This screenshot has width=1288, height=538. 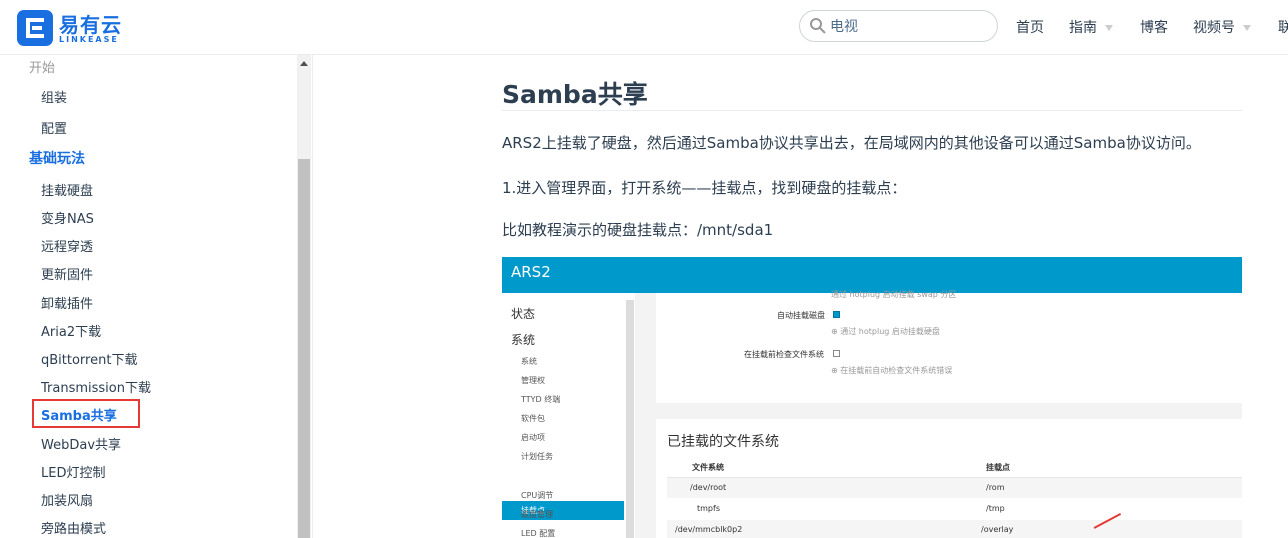 What do you see at coordinates (644, 27) in the screenshot?
I see `top-navbar: 易有云 LINKEASE 首页 指南 博客 视频号 联` at bounding box center [644, 27].